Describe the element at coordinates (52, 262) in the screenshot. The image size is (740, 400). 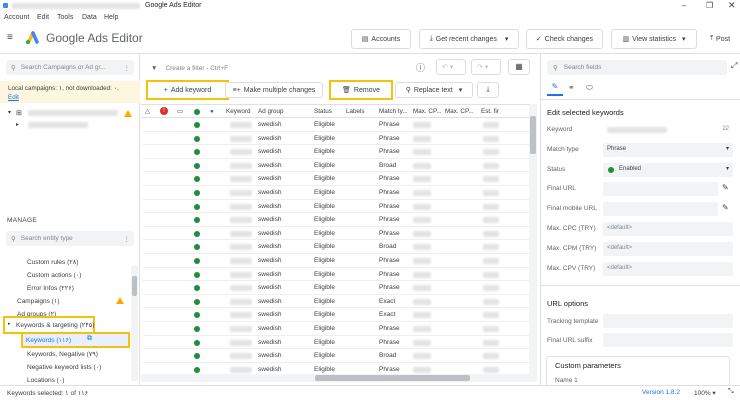
I see `tree-custom-rules: Custom rules (۲۸)` at that location.